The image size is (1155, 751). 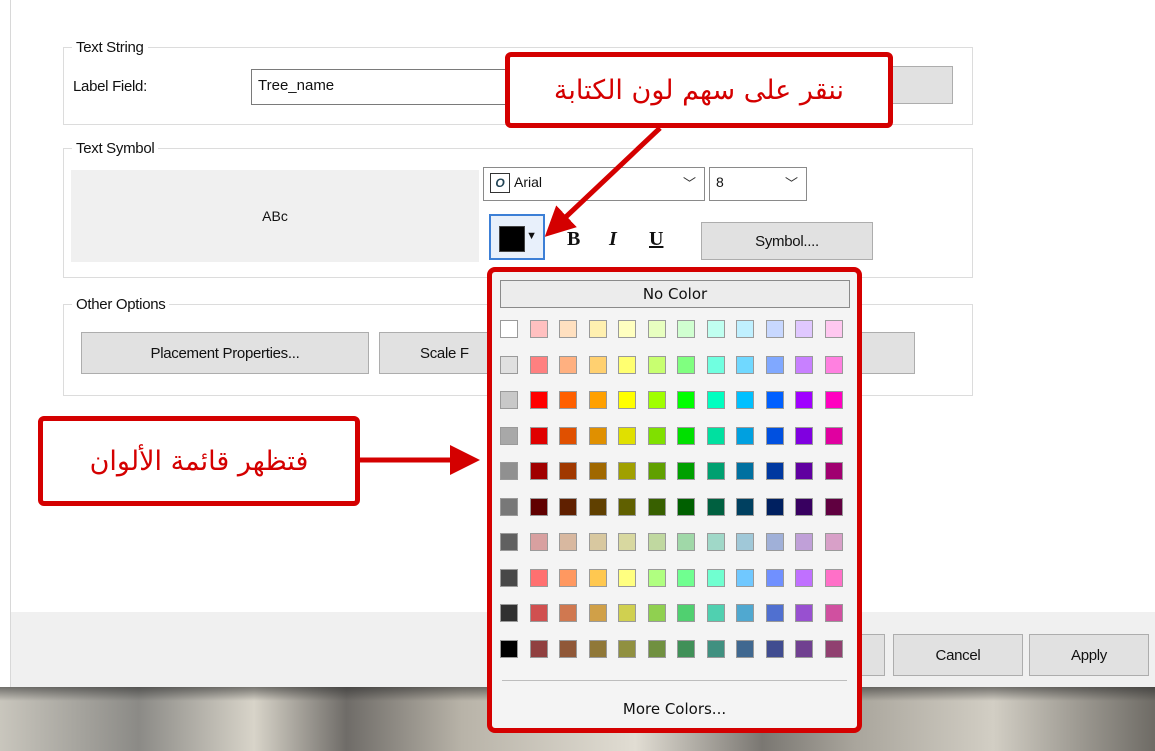 What do you see at coordinates (958, 655) in the screenshot?
I see `cancel-button: Cancel` at bounding box center [958, 655].